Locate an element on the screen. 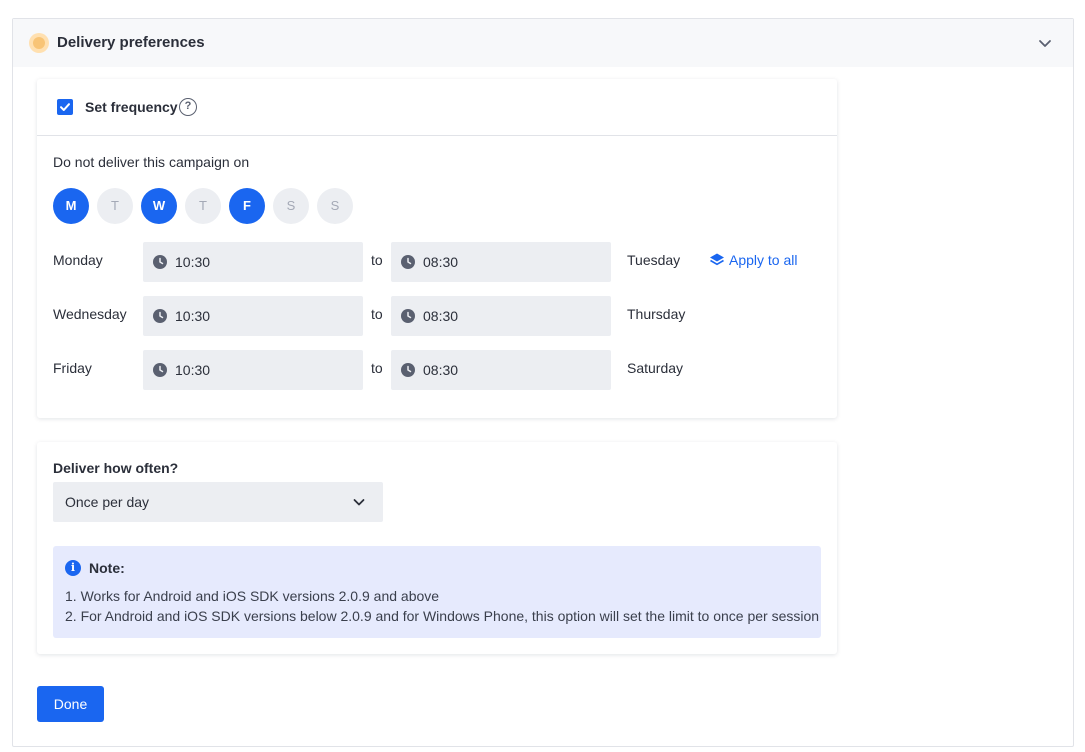 This screenshot has height=752, width=1085. next-day-label: Saturday is located at coordinates (655, 368).